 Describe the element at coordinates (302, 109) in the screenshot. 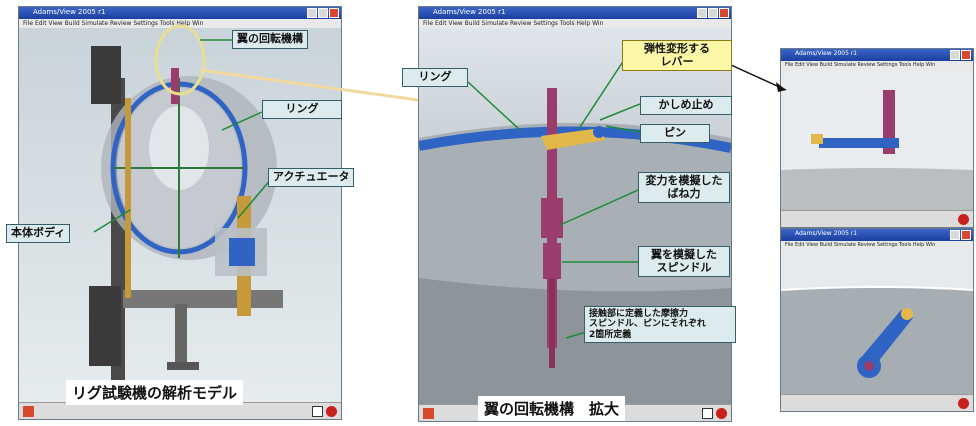

I see `label-ring-left: リング` at that location.